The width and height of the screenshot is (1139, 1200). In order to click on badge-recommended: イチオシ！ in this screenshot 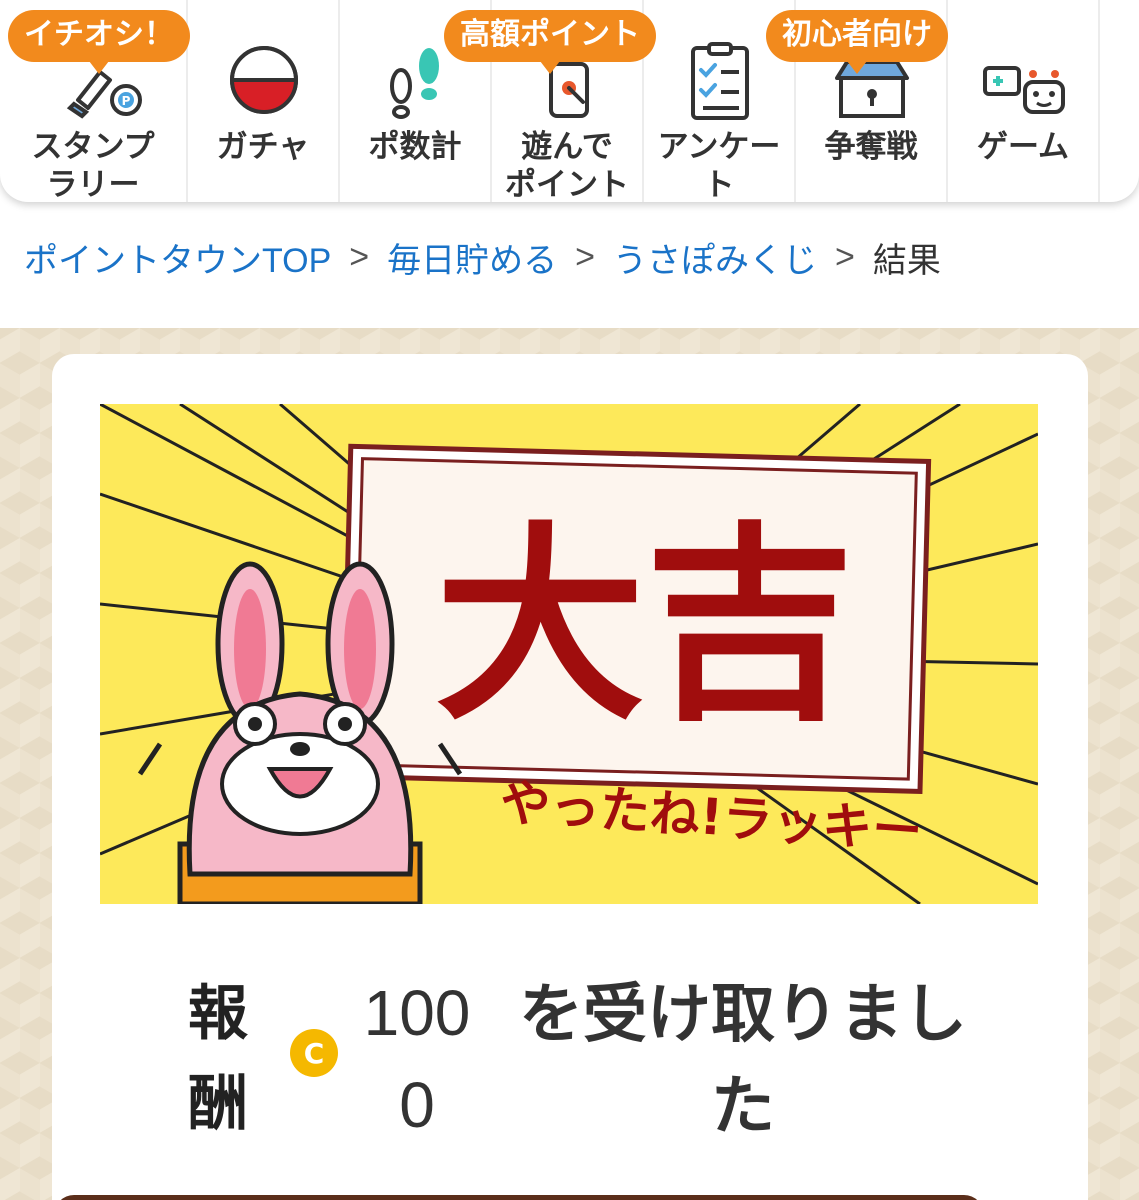, I will do `click(99, 42)`.